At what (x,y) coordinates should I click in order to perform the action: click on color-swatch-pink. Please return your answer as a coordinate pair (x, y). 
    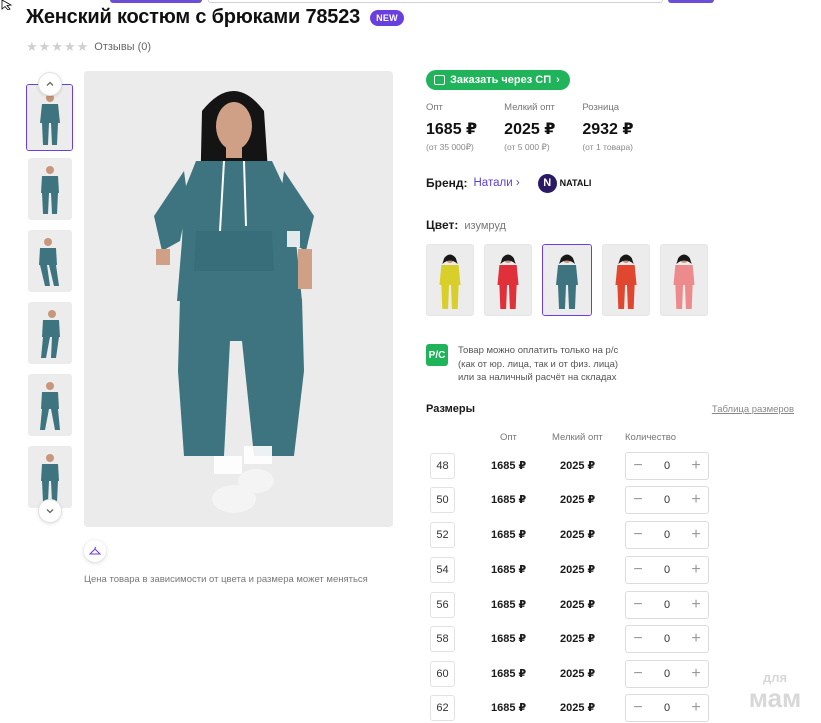
    Looking at the image, I should click on (684, 280).